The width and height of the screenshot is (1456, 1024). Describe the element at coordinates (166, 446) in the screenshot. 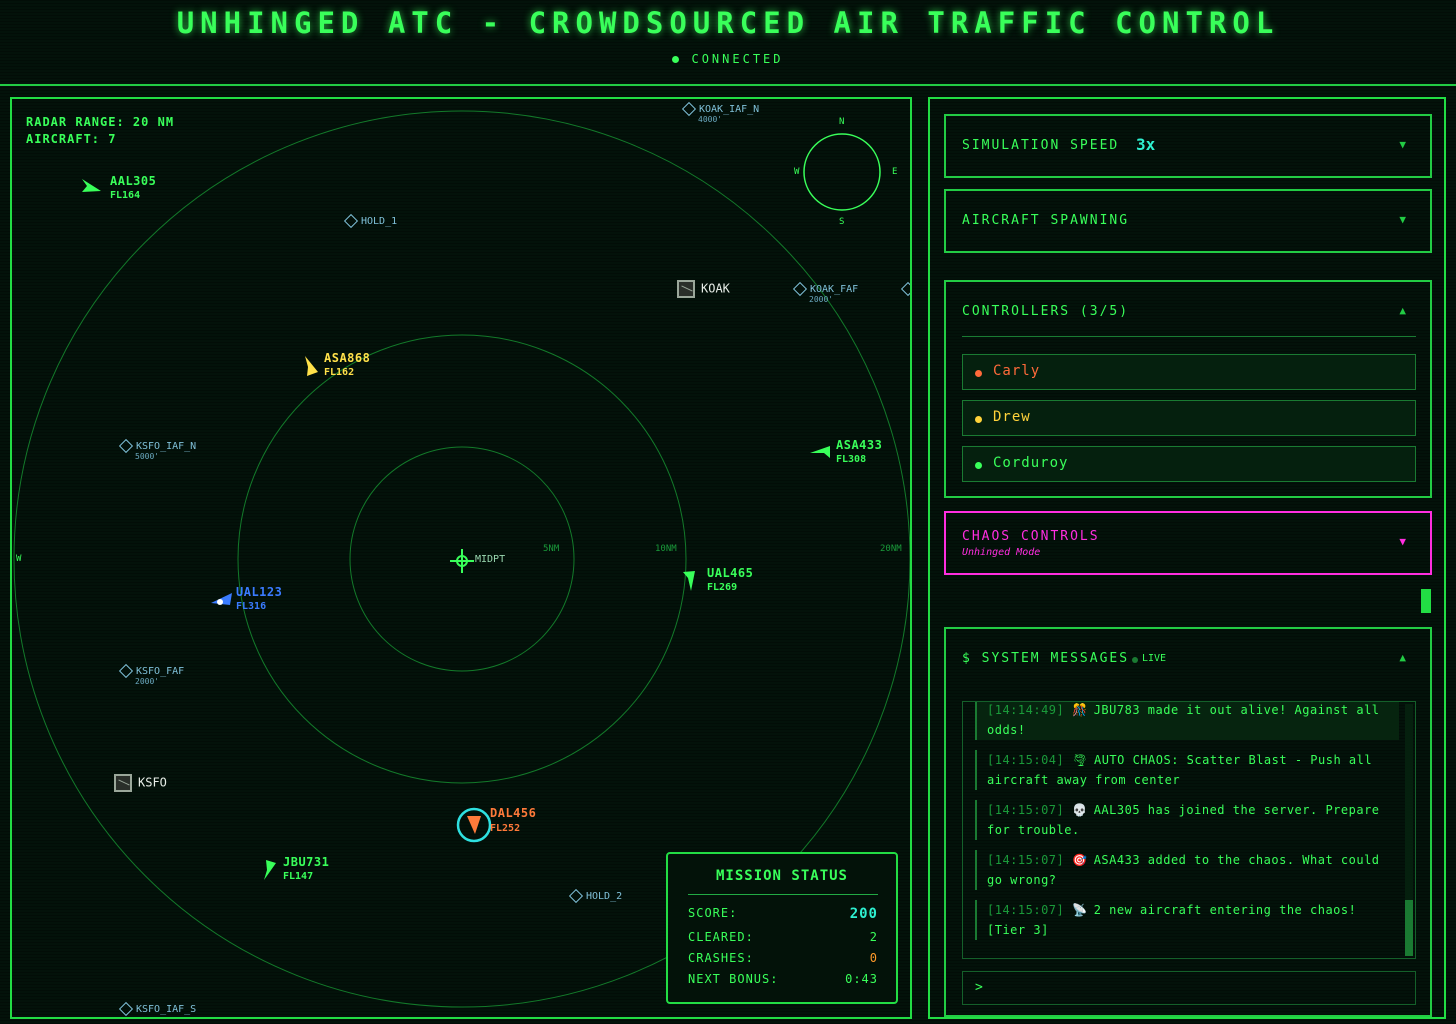

I see `fix-name: KSFO_IAF_N` at that location.